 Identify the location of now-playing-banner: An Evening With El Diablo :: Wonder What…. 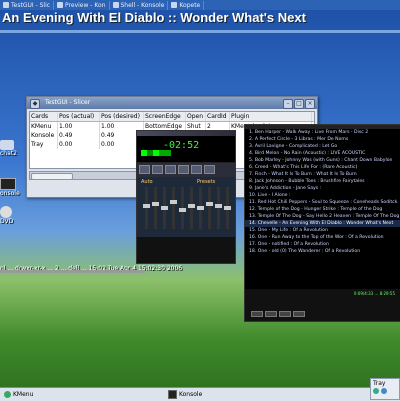
(154, 17).